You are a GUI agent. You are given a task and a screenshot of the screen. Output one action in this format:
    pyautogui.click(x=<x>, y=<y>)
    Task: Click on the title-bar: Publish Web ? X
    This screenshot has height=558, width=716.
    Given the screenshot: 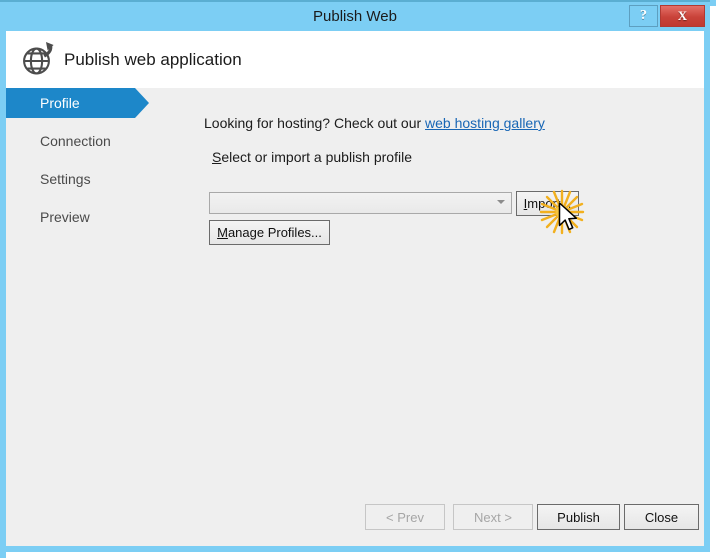 What is the action you would take?
    pyautogui.click(x=355, y=15)
    